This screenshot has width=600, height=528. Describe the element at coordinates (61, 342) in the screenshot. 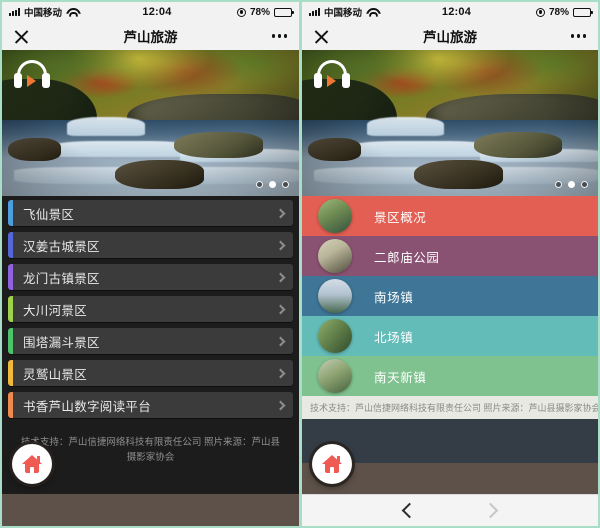

I see `list-item-label: 围塔漏斗景区` at that location.